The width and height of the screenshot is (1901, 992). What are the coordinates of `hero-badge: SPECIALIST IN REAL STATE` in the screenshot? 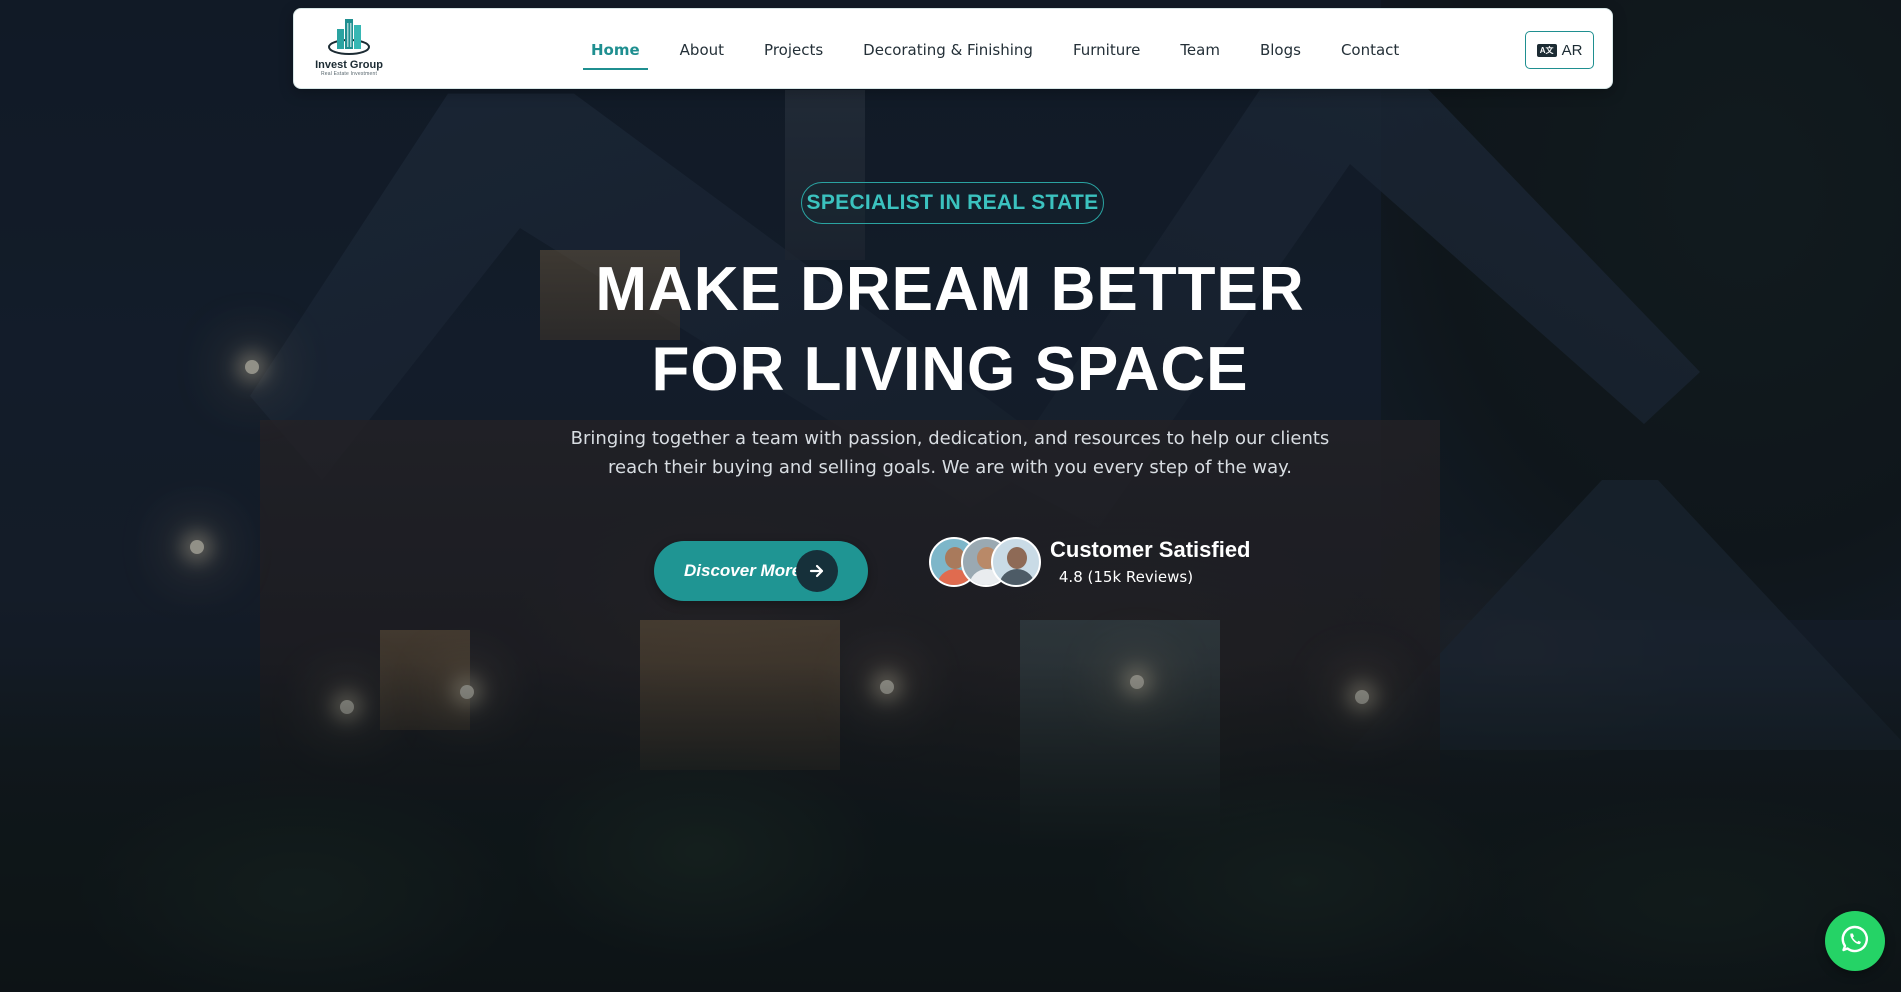 It's located at (952, 203).